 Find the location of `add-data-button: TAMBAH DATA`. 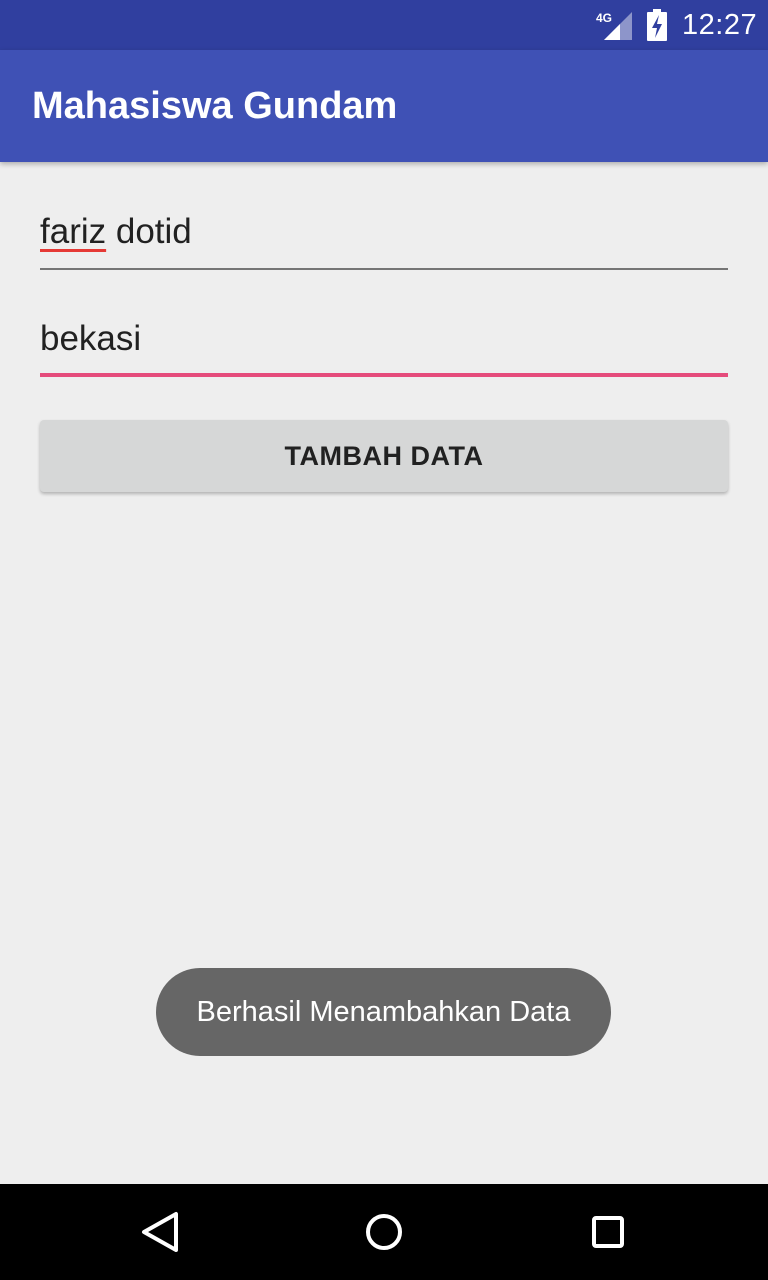

add-data-button: TAMBAH DATA is located at coordinates (384, 456).